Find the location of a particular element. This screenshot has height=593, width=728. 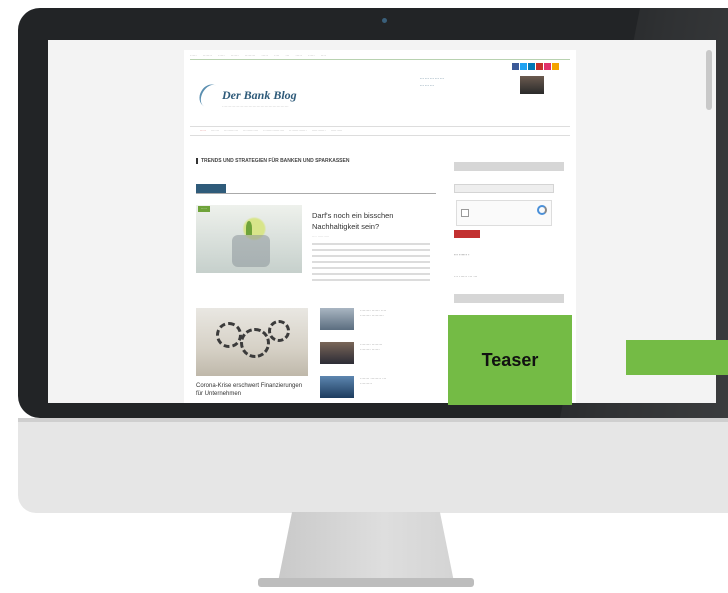

section-tag is located at coordinates (211, 188).